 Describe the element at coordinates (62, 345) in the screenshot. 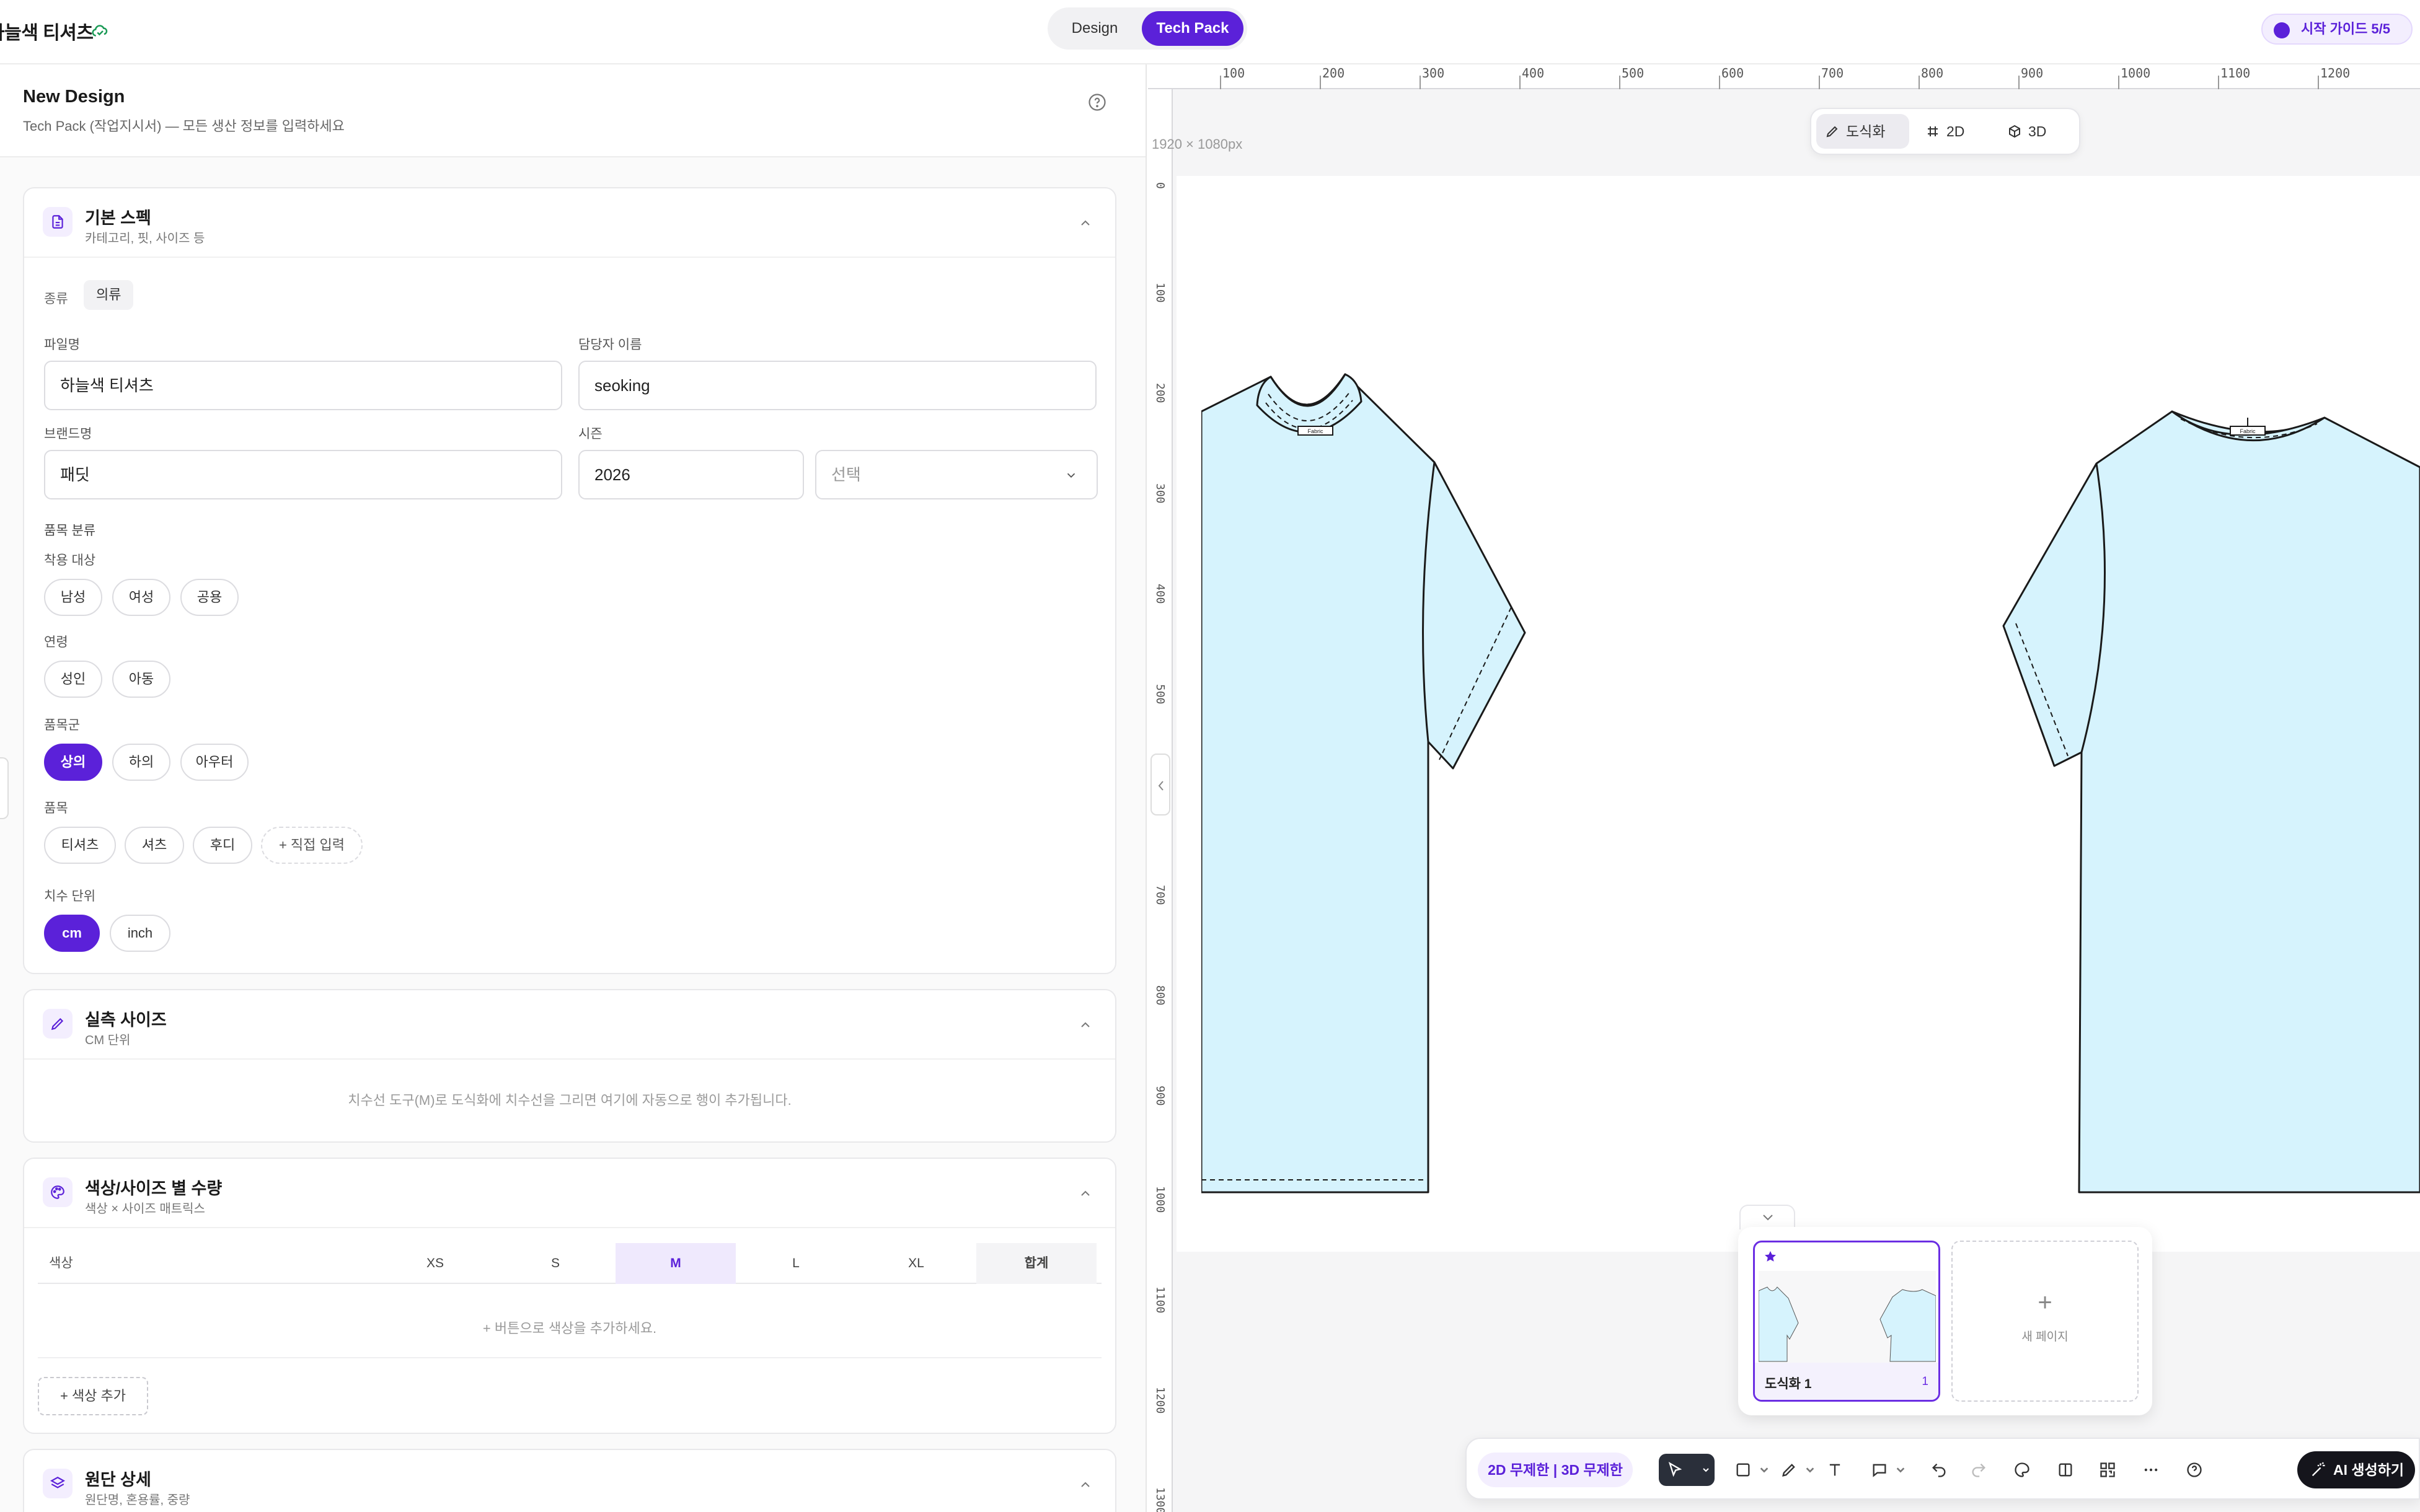

I see `file-name-label: 파일명` at that location.